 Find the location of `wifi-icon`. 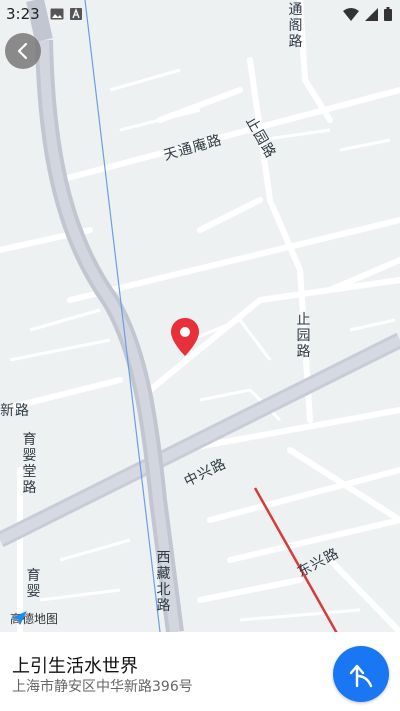

wifi-icon is located at coordinates (351, 14).